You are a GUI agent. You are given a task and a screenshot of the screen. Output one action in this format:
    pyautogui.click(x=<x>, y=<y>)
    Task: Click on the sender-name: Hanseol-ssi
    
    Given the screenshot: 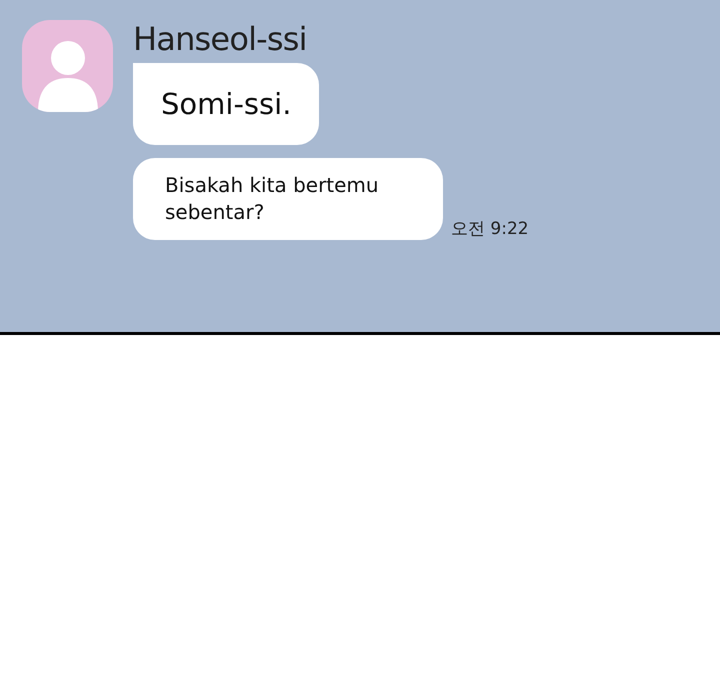 What is the action you would take?
    pyautogui.click(x=220, y=39)
    